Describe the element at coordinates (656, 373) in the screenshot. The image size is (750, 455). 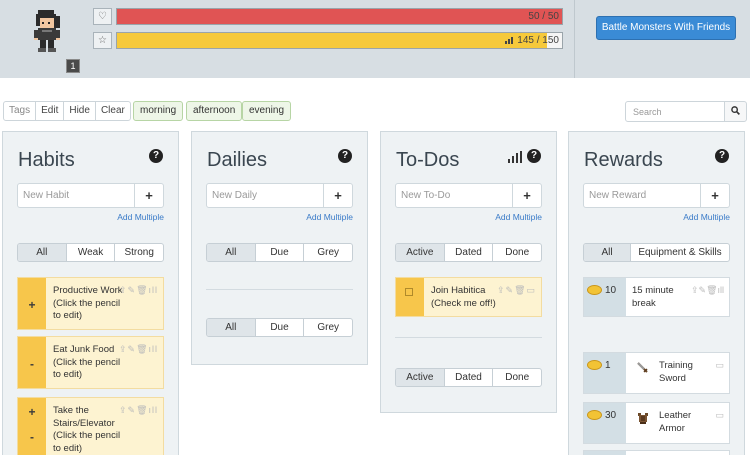
I see `reward-item: 1 Training Sword ▭` at that location.